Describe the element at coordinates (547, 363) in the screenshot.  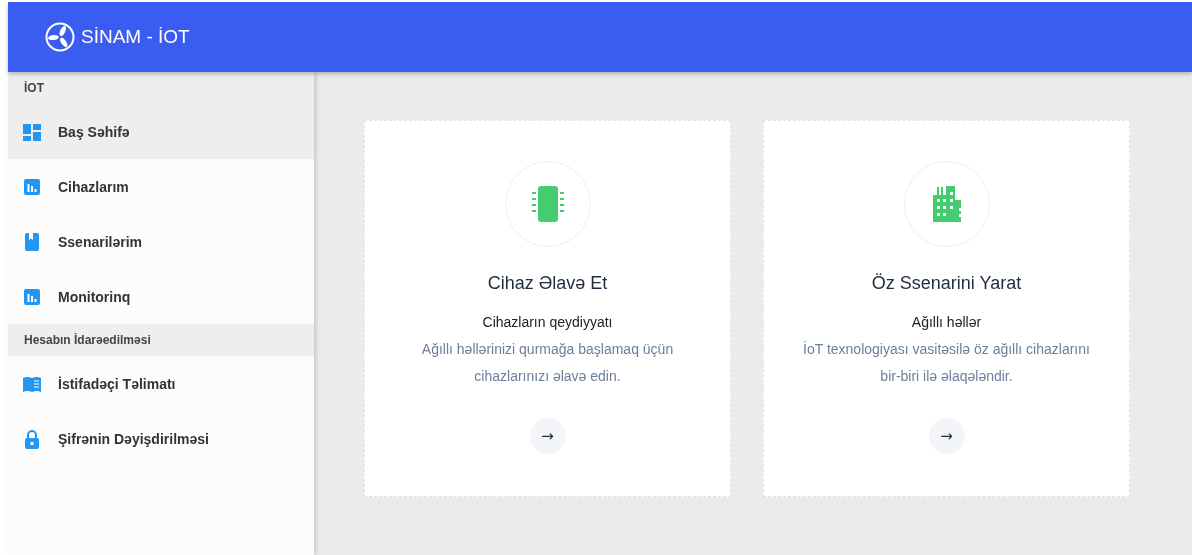
I see `card-description: Ağıllı həllərinizi qurmağa başlamaq üçün cihazlarınızı əlavə edin.` at that location.